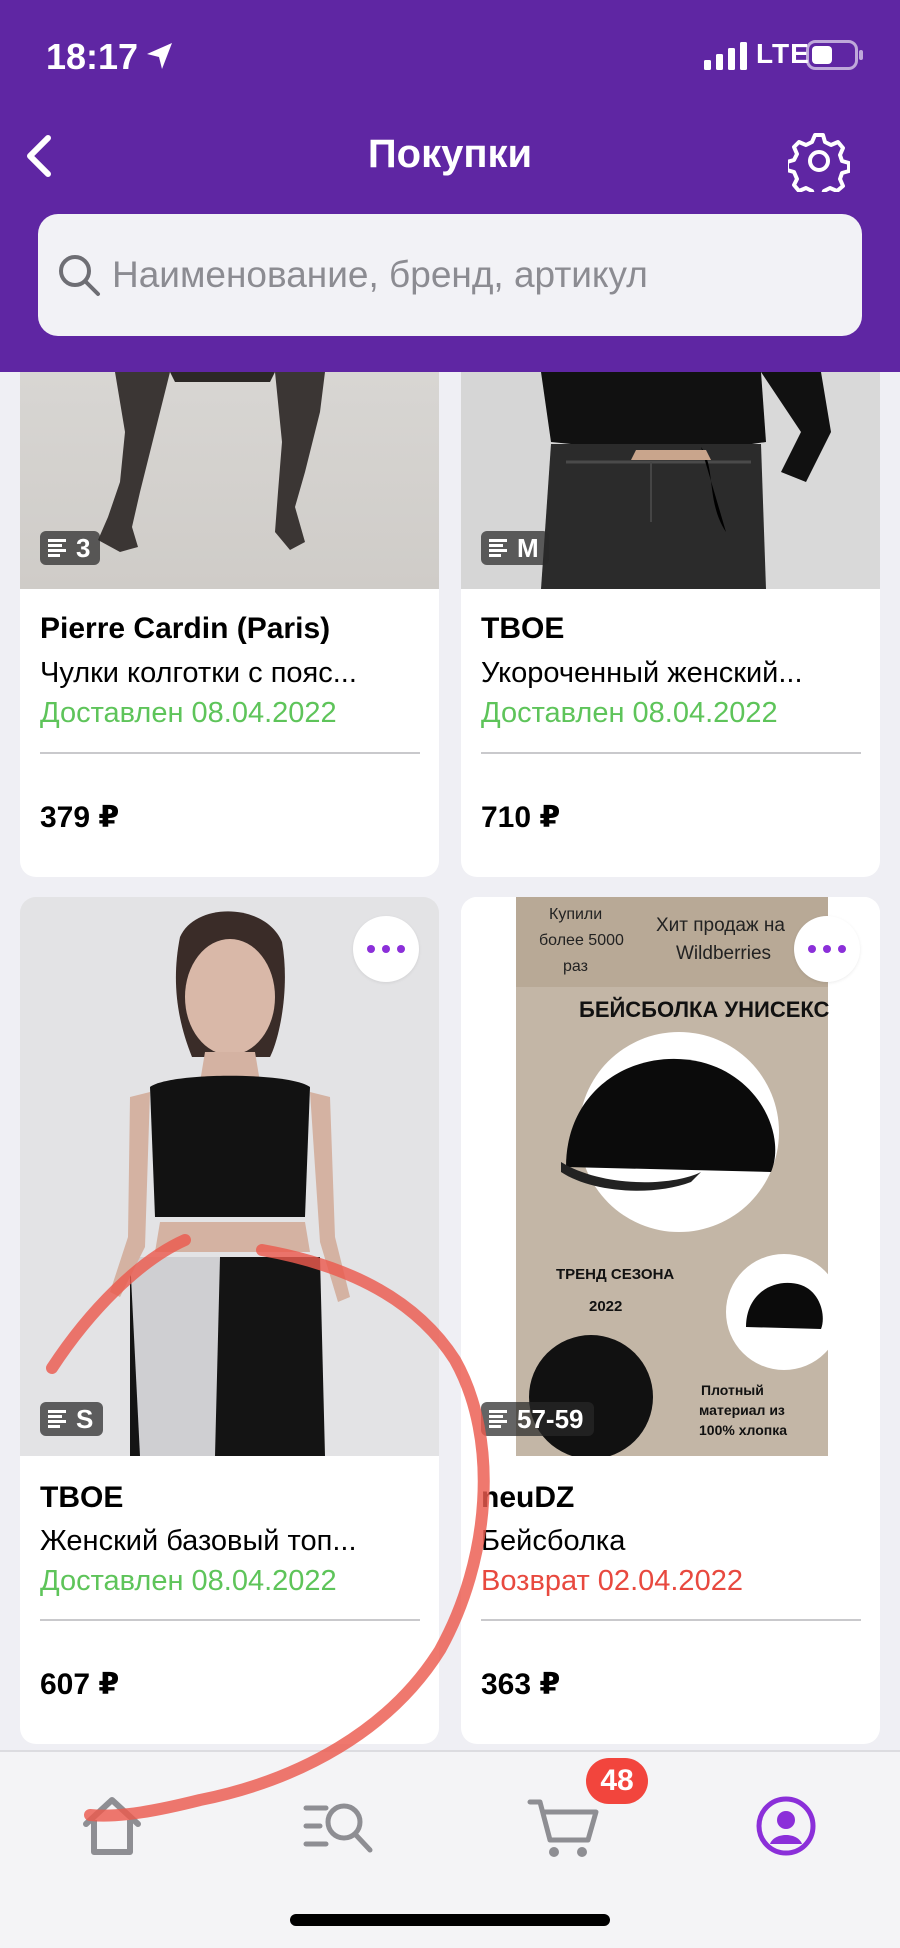  Describe the element at coordinates (185, 628) in the screenshot. I see `product-brand: Pierre Cardin (Paris)` at that location.